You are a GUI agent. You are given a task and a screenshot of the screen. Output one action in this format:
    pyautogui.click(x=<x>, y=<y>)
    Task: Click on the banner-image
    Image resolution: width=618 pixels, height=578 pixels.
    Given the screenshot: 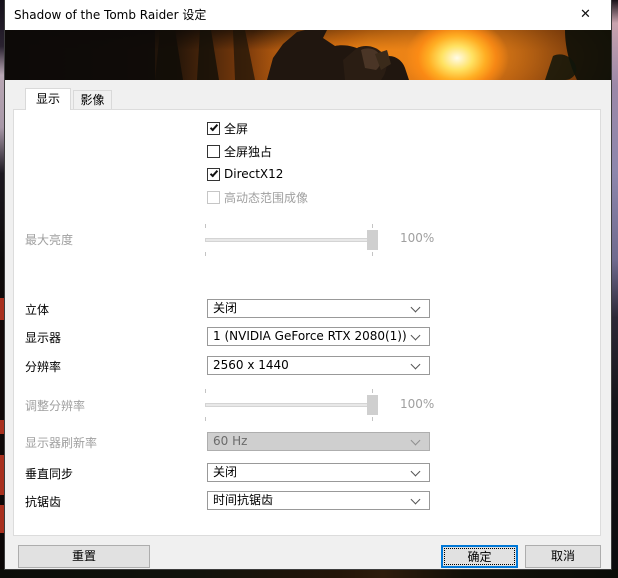 What is the action you would take?
    pyautogui.click(x=308, y=55)
    